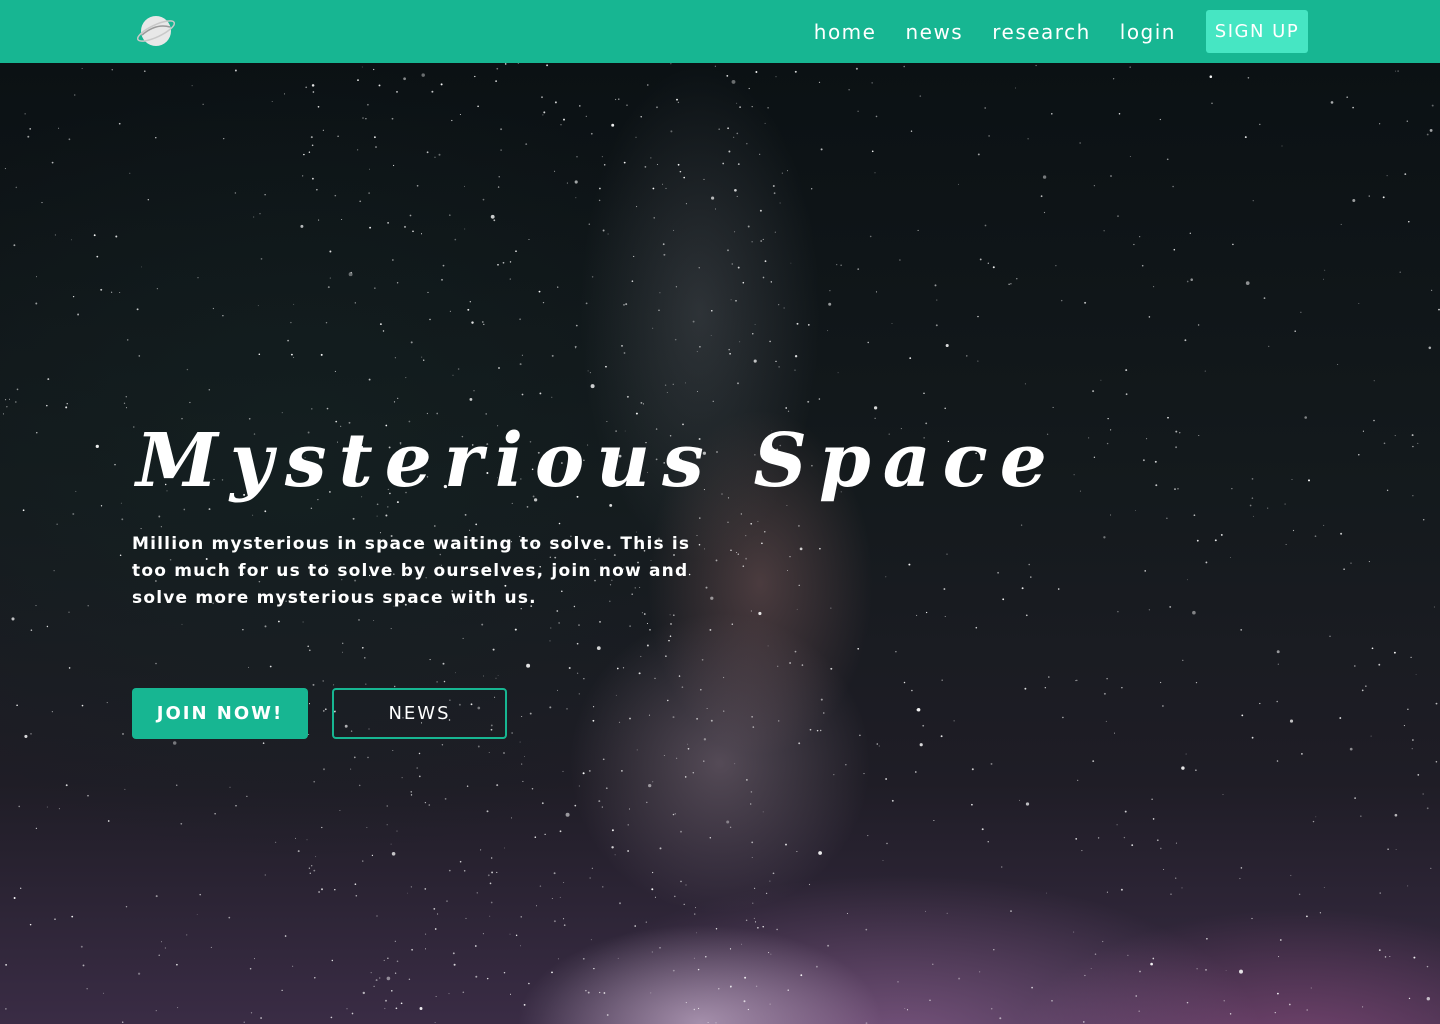 The height and width of the screenshot is (1024, 1440). I want to click on nav-links: home news research login SIGN UP, so click(1127, 31).